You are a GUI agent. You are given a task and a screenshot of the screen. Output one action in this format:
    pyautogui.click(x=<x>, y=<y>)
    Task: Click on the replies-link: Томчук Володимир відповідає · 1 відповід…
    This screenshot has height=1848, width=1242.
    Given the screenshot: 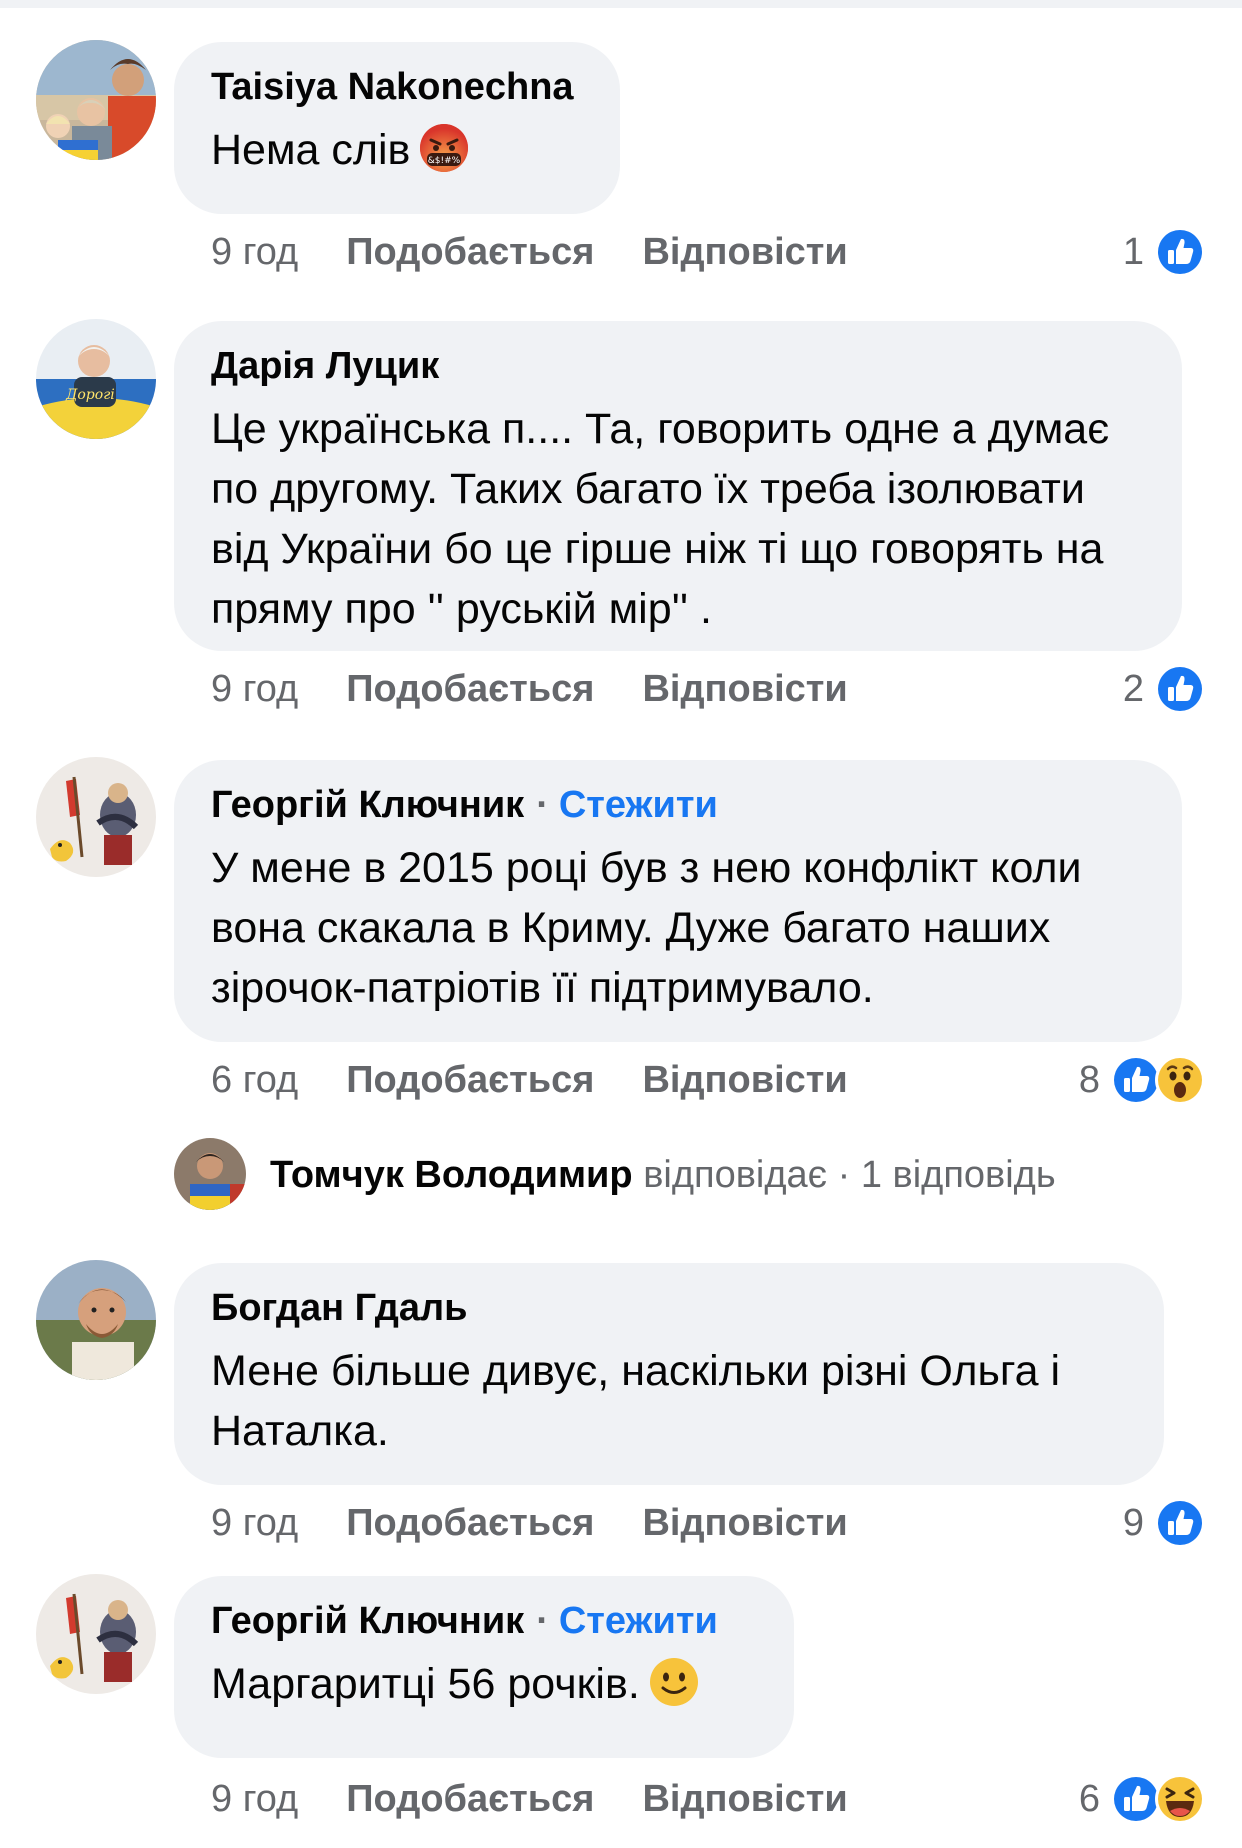 What is the action you would take?
    pyautogui.click(x=663, y=1175)
    